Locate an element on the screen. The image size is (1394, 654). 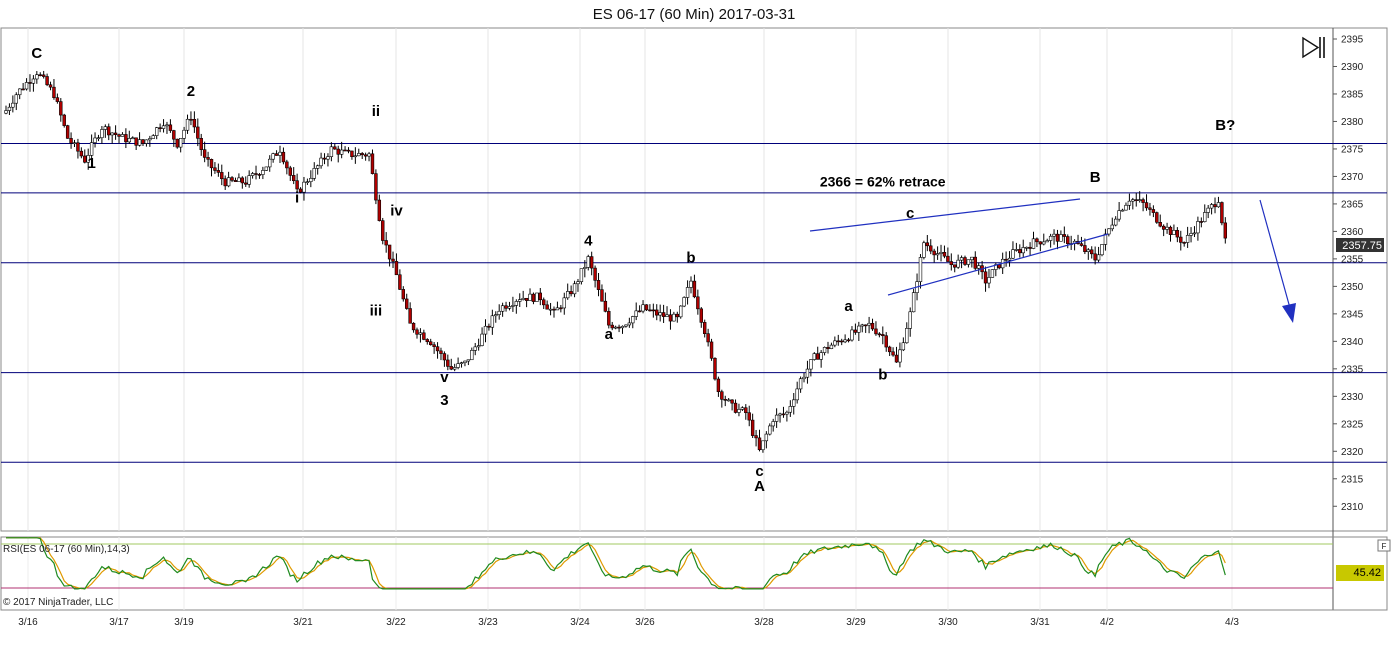
y-tick-label: 2315 is located at coordinates (1352, 479).